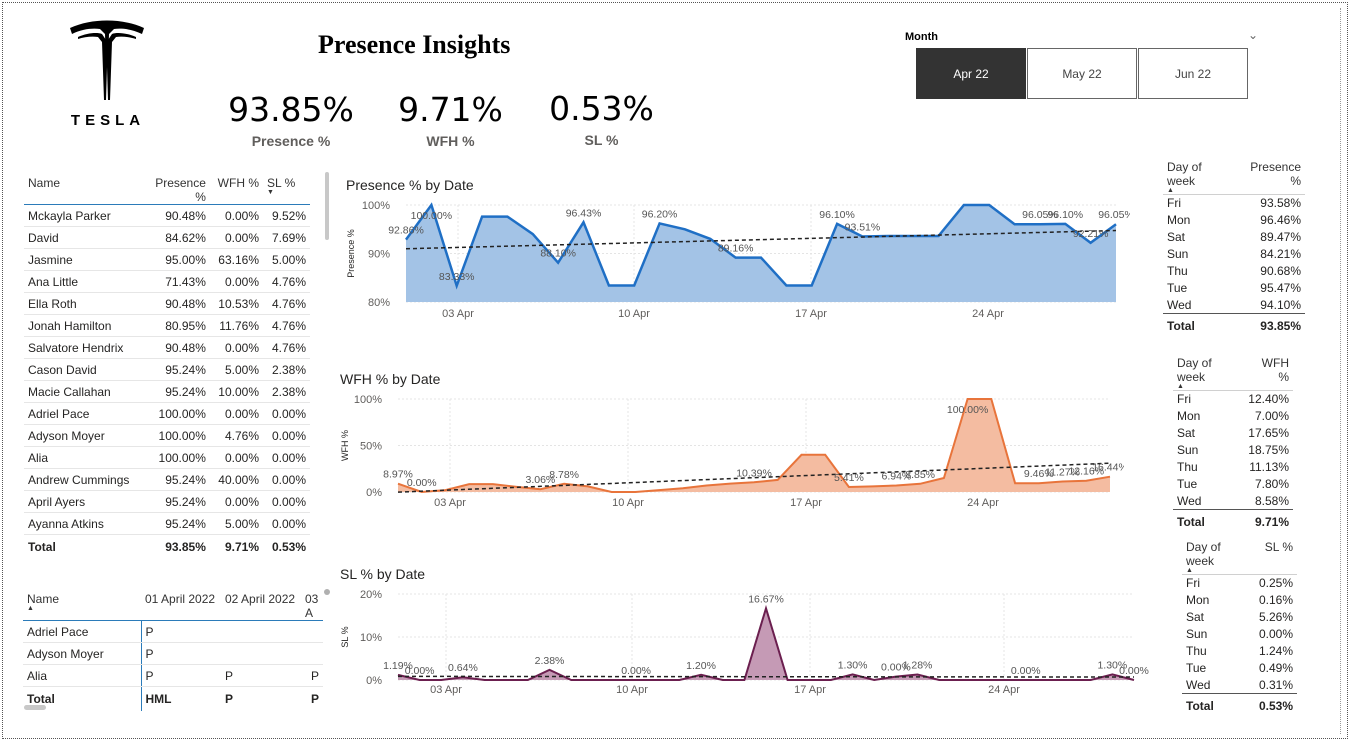 The height and width of the screenshot is (747, 1358). What do you see at coordinates (1268, 433) in the screenshot?
I see `dow-value: 17.65%` at bounding box center [1268, 433].